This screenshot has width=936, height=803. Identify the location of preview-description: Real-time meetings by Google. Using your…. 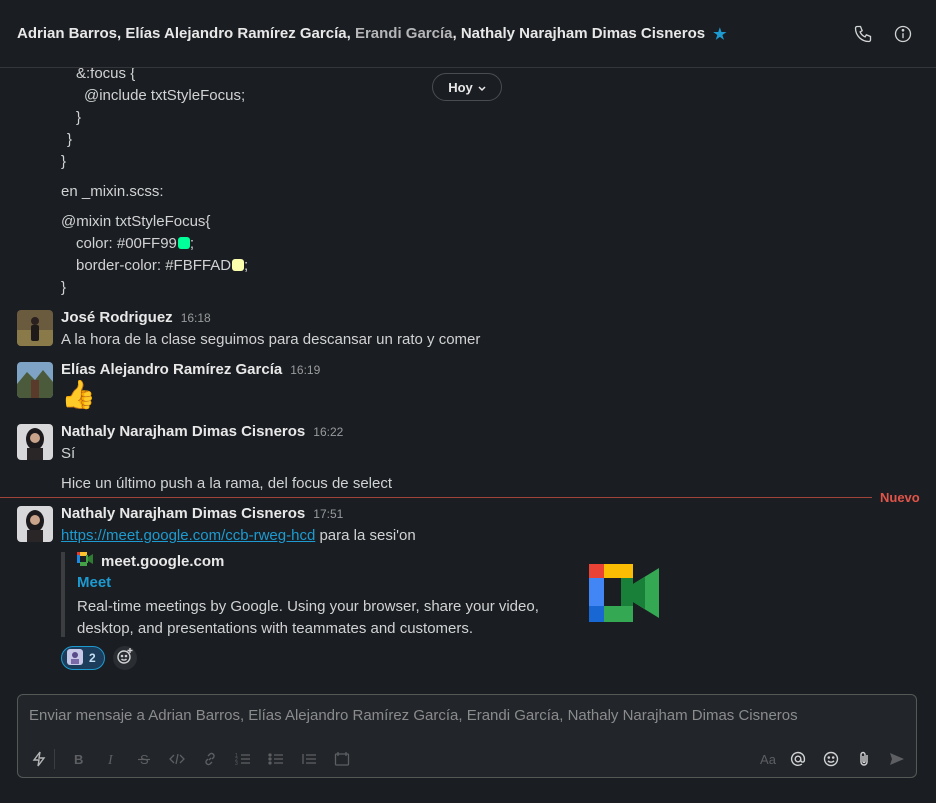
(308, 617).